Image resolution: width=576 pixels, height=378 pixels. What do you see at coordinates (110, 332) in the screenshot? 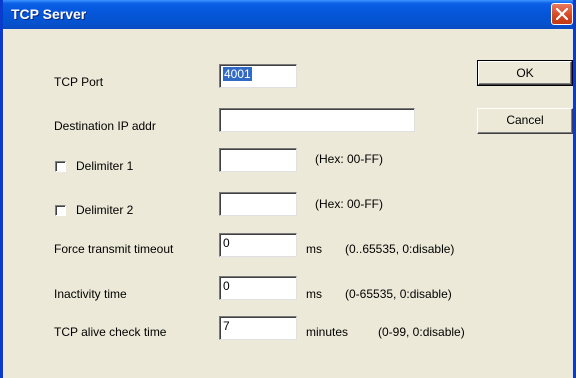
I see `alive-check-label: TCP alive check time` at bounding box center [110, 332].